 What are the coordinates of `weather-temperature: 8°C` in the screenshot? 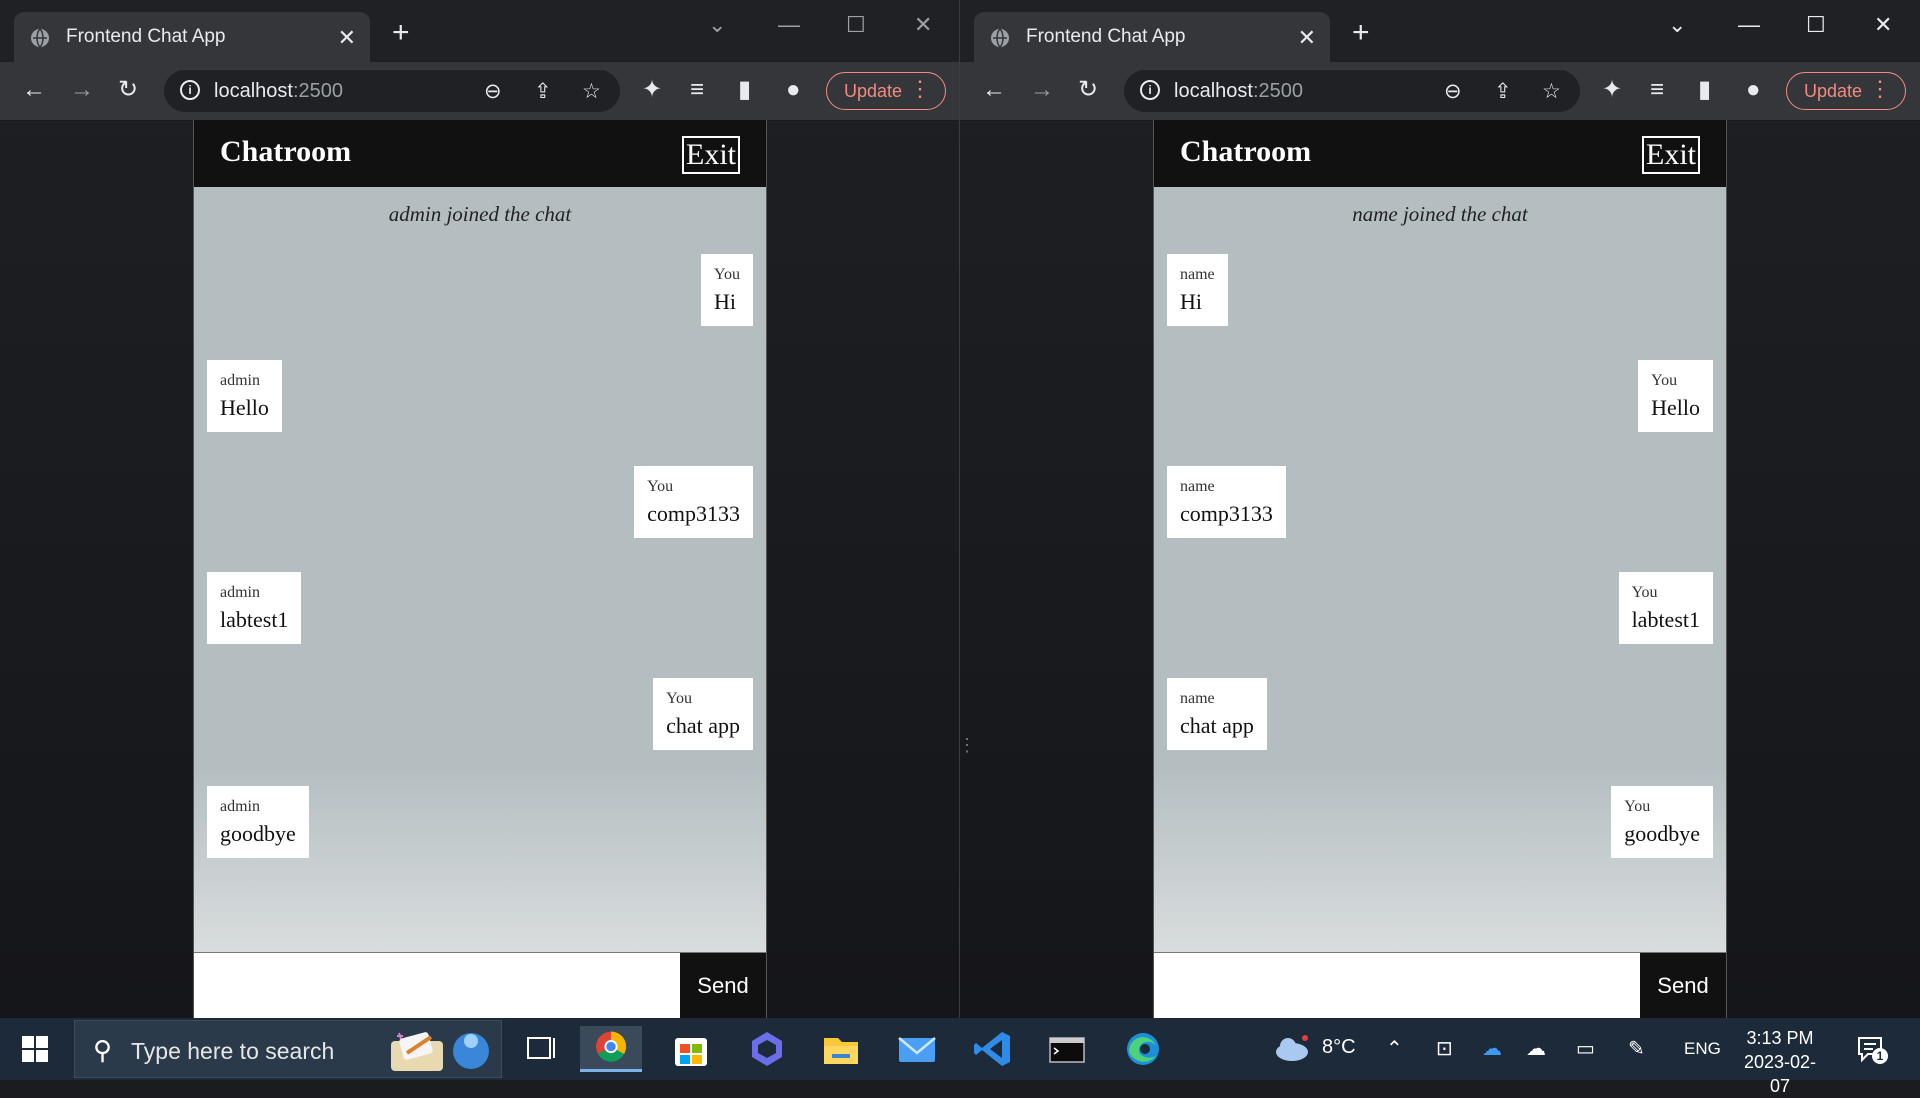 It's located at (1339, 1047).